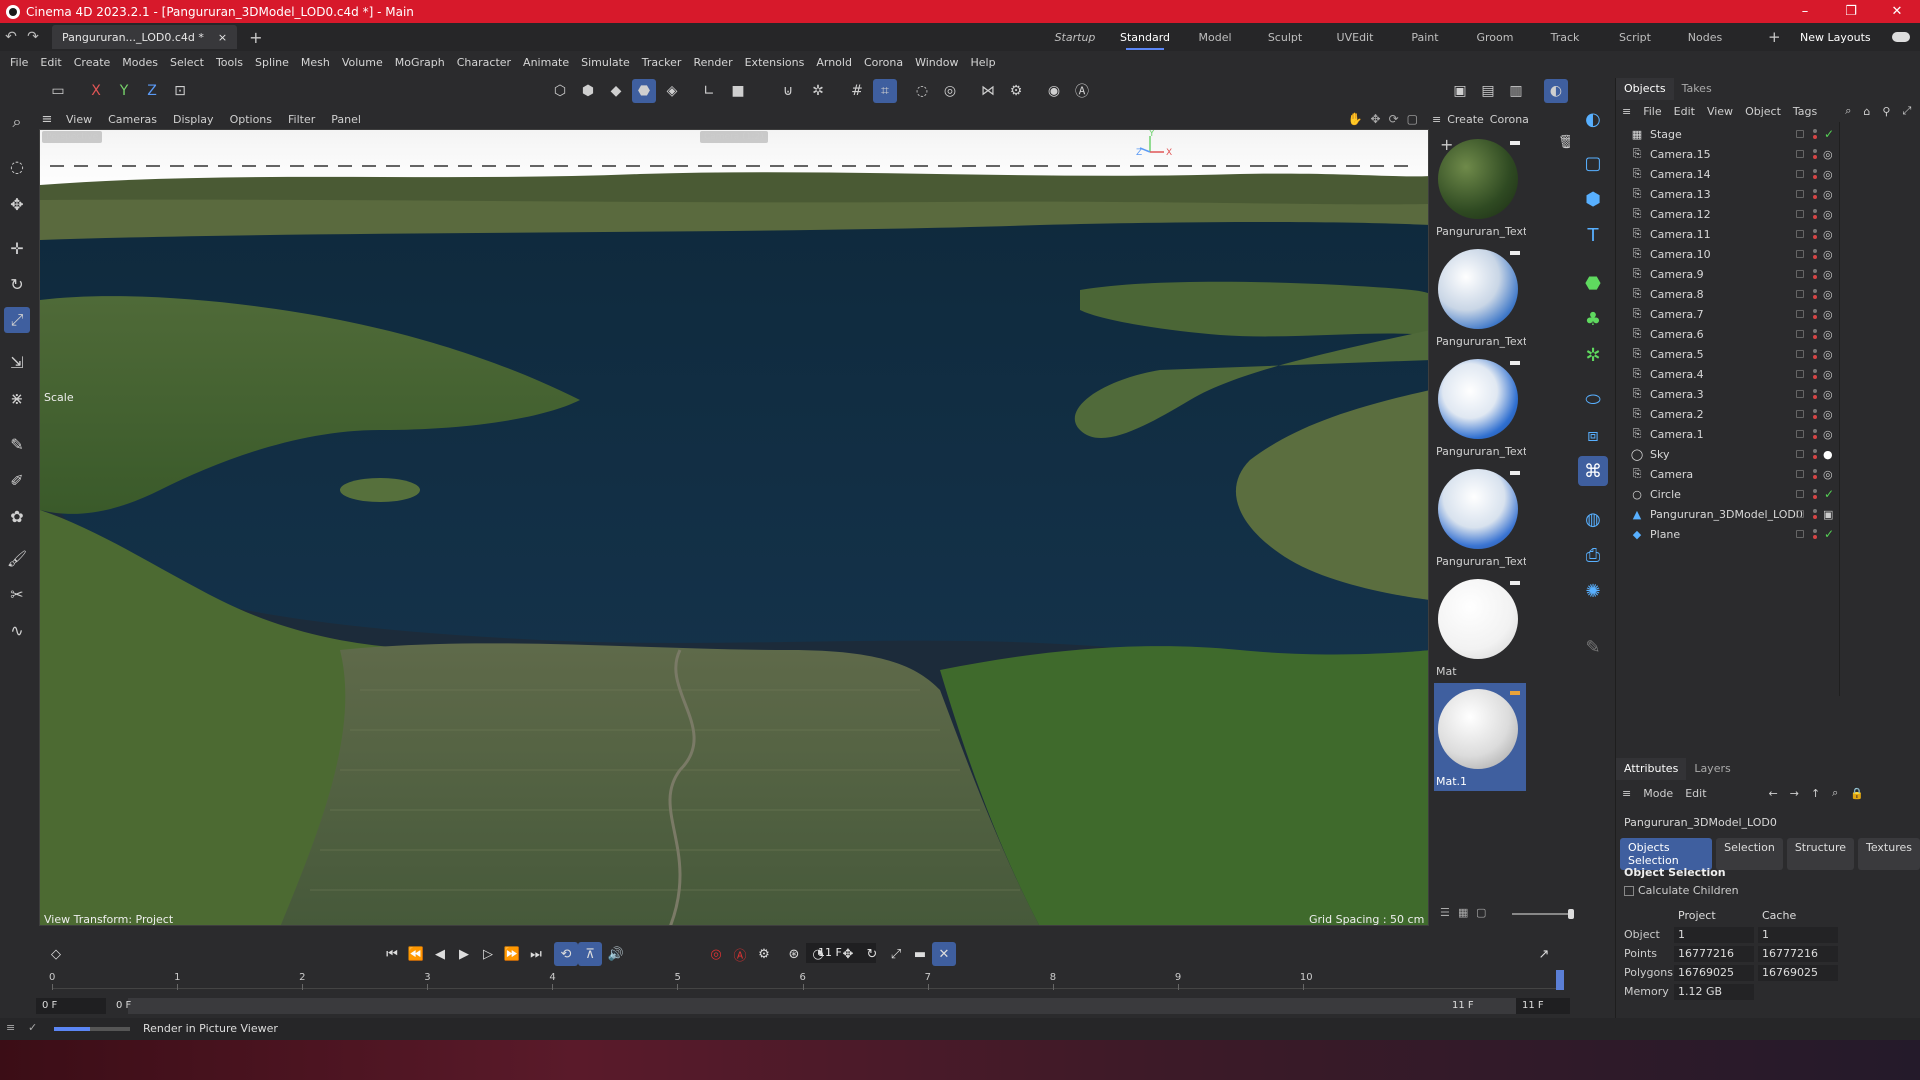 The image size is (1920, 1080). I want to click on render-picture-viewer-icon: ▤, so click(1488, 91).